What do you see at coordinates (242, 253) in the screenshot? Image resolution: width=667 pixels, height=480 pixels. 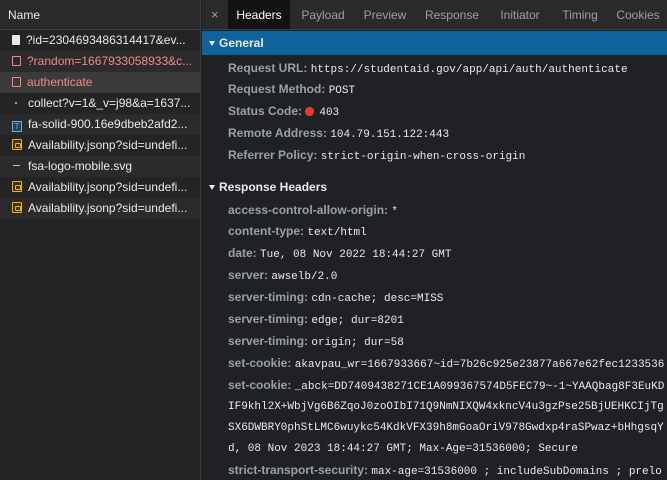 I see `header-key: date:` at bounding box center [242, 253].